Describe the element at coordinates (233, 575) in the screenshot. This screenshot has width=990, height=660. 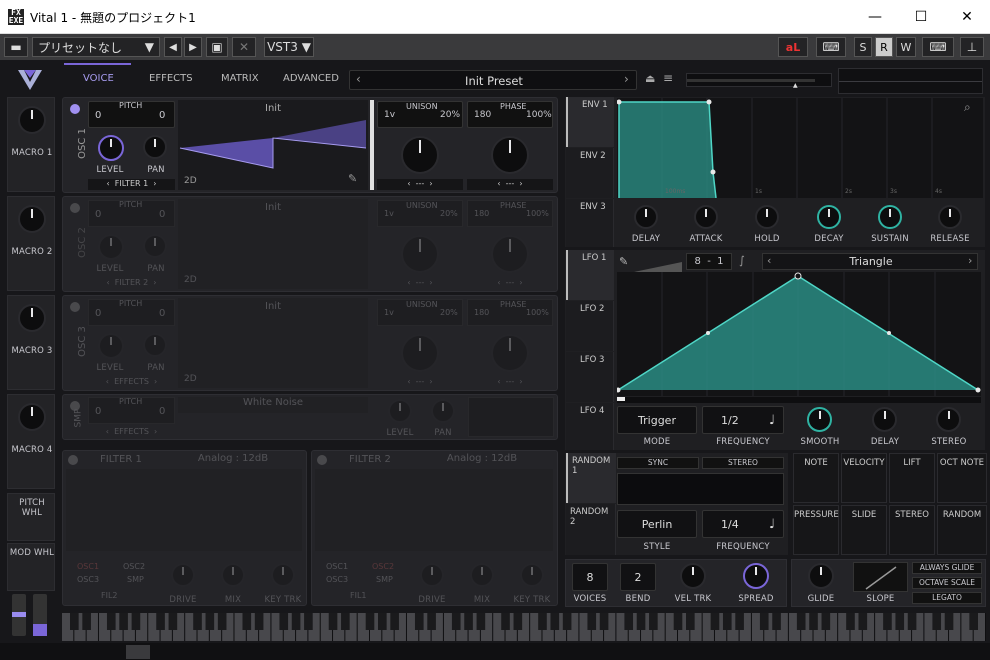
I see `filter-1-mix-knob` at that location.